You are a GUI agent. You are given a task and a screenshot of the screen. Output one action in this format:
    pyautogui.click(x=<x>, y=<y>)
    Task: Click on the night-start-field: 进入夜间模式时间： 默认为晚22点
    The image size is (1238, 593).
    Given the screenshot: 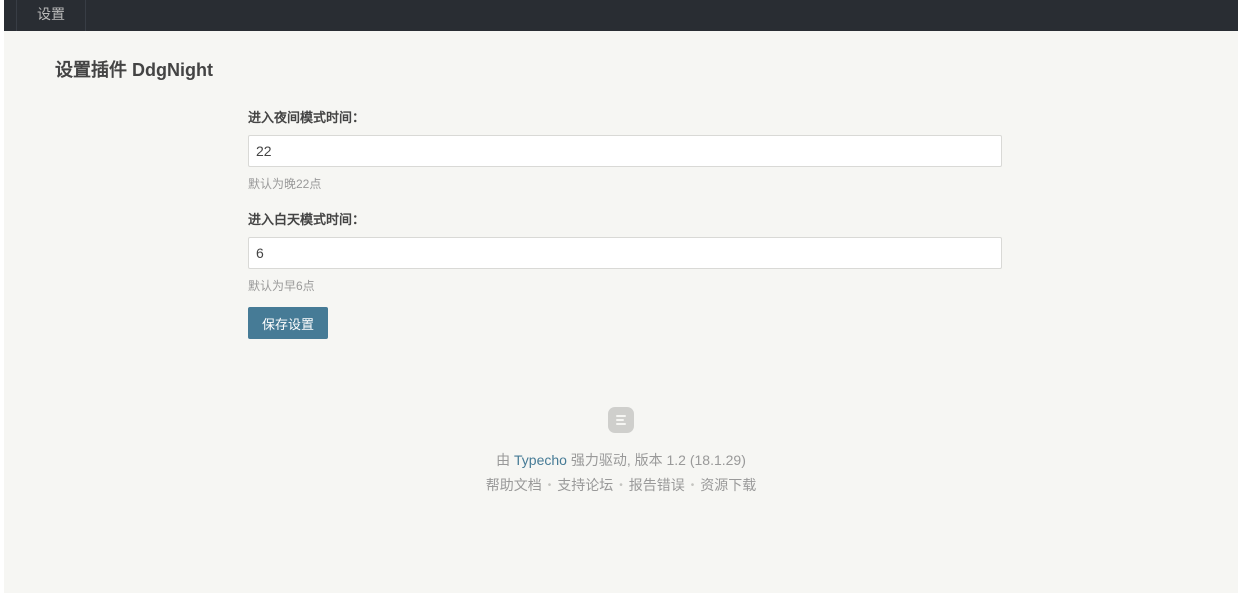 What is the action you would take?
    pyautogui.click(x=625, y=150)
    